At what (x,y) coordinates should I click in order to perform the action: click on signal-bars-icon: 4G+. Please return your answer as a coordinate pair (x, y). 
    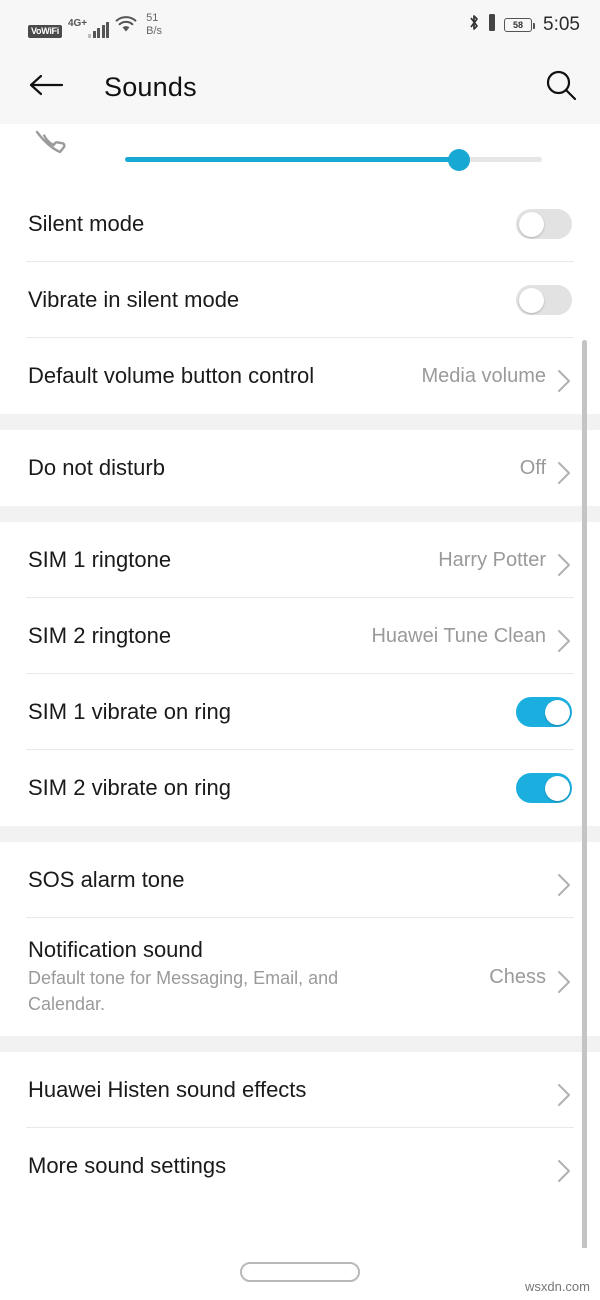
    Looking at the image, I should click on (89, 28).